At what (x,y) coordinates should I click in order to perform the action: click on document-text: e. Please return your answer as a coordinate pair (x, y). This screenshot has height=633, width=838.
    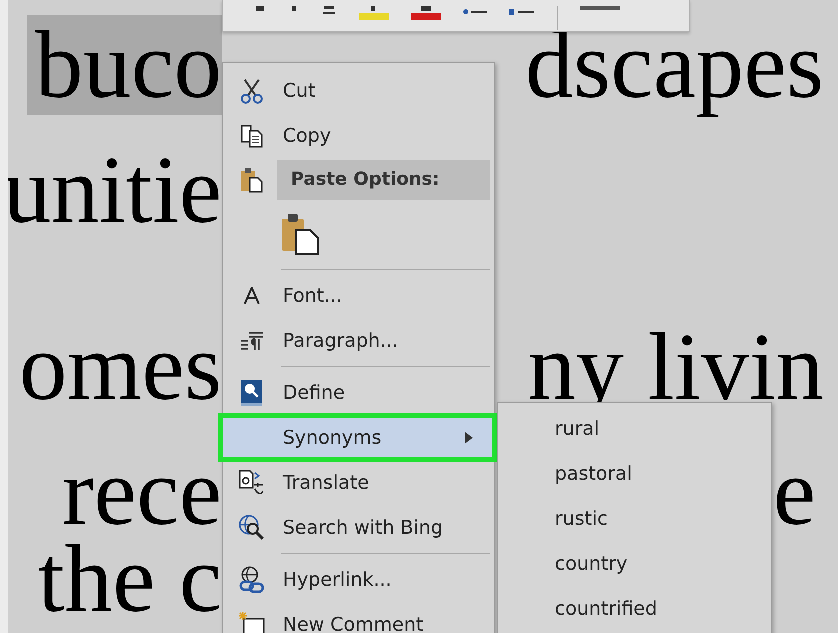
    Looking at the image, I should click on (794, 492).